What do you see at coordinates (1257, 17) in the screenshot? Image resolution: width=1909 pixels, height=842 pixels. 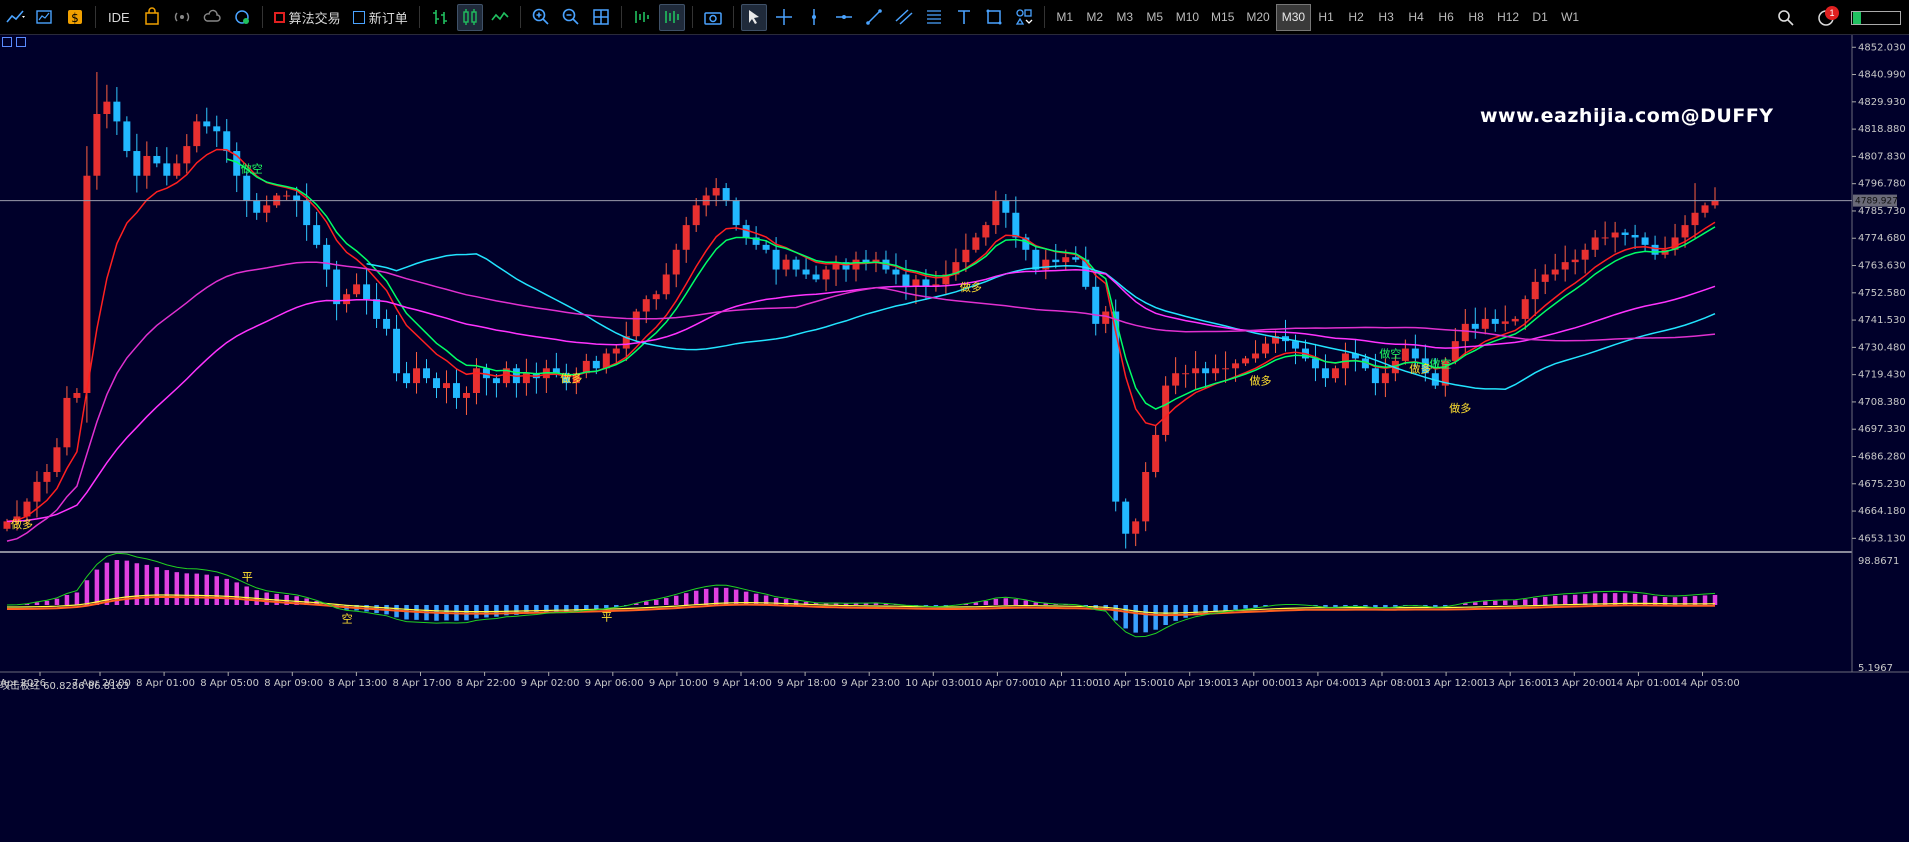 I see `timeframe-m20: M20` at bounding box center [1257, 17].